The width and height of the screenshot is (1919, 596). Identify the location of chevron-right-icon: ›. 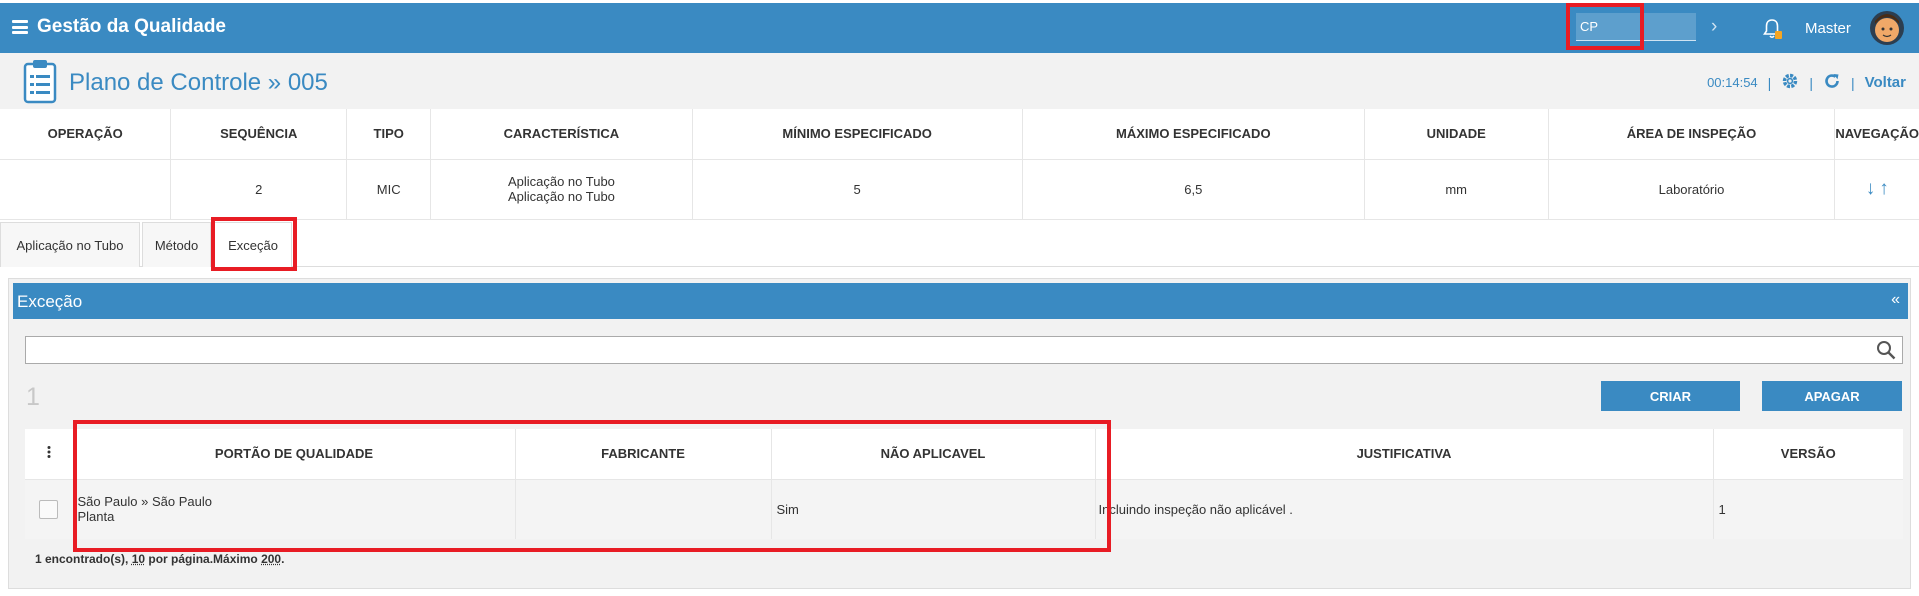
(1714, 27).